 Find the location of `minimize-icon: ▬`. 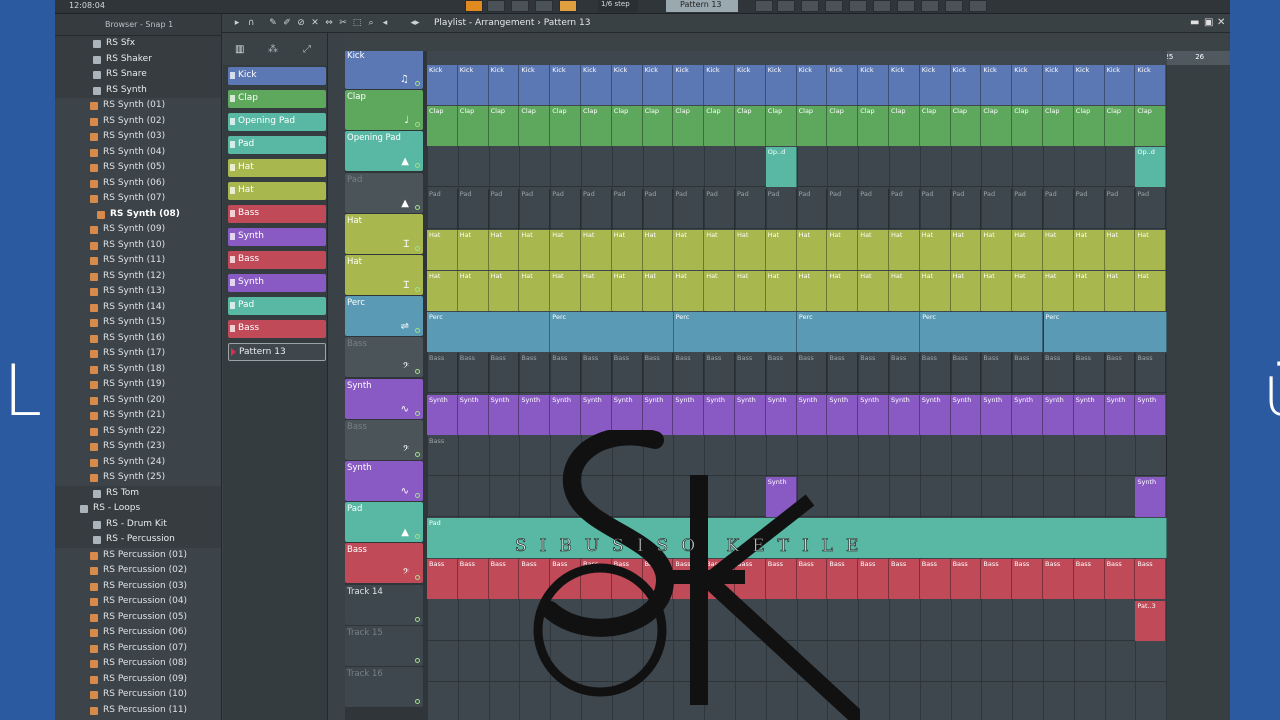

minimize-icon: ▬ is located at coordinates (1194, 22).